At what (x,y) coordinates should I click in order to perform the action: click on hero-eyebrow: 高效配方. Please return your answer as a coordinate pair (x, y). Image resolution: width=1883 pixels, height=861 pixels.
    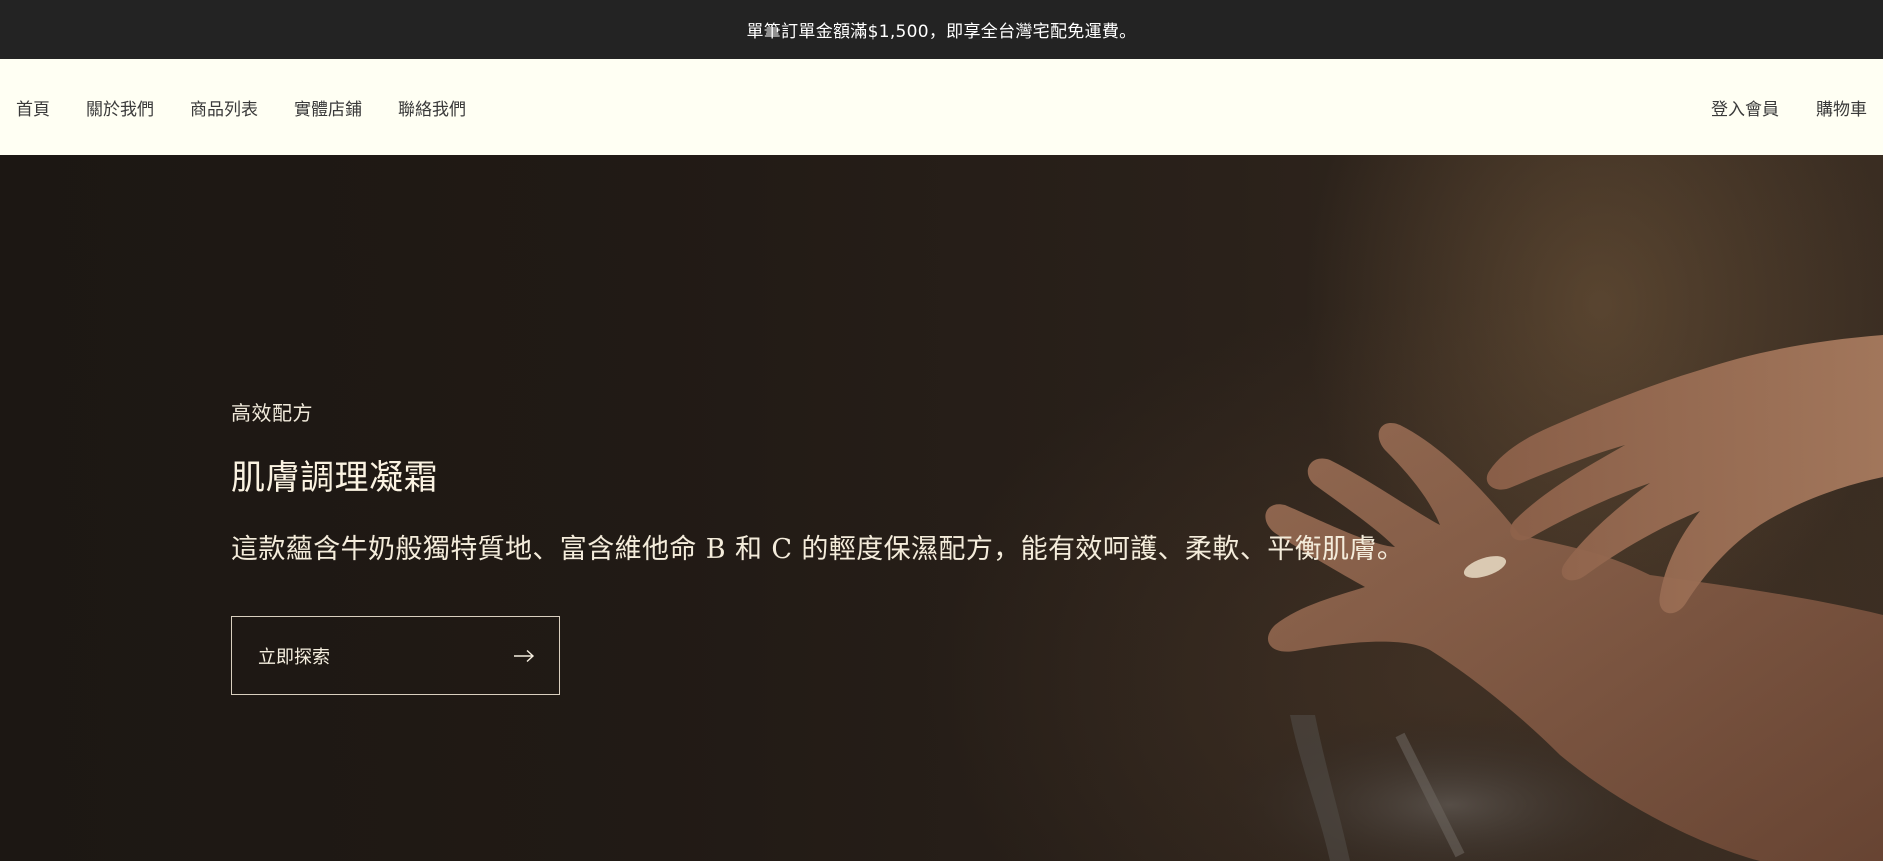
    Looking at the image, I should click on (272, 413).